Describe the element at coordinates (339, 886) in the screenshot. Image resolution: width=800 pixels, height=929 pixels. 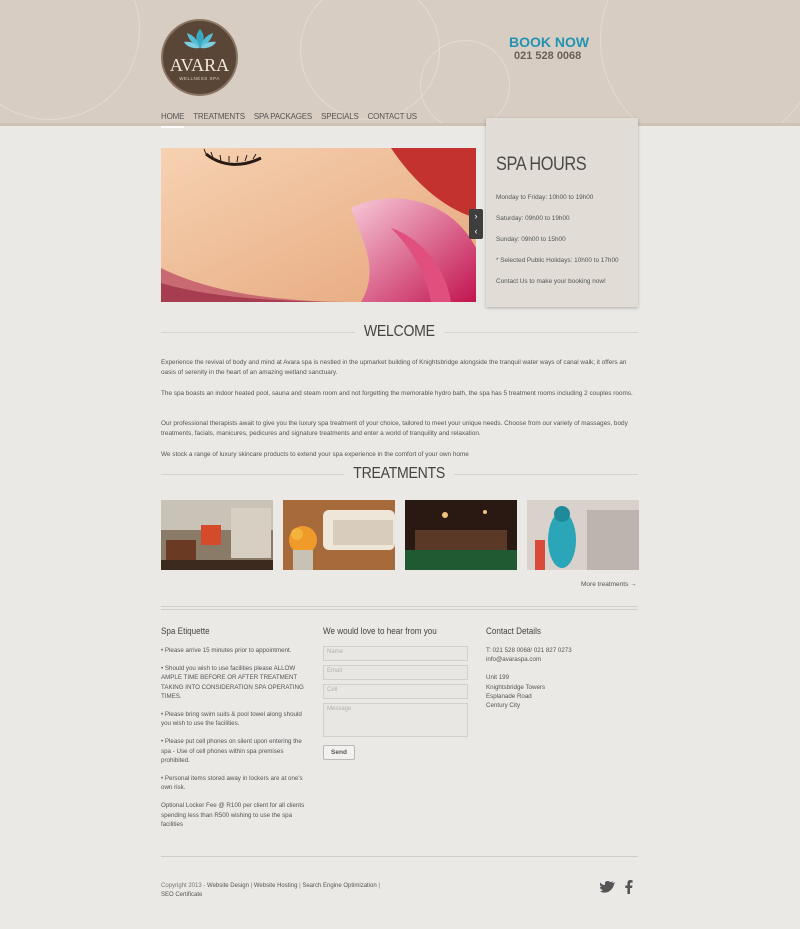
I see `footer-link-seo: Search Engine Optimization` at that location.